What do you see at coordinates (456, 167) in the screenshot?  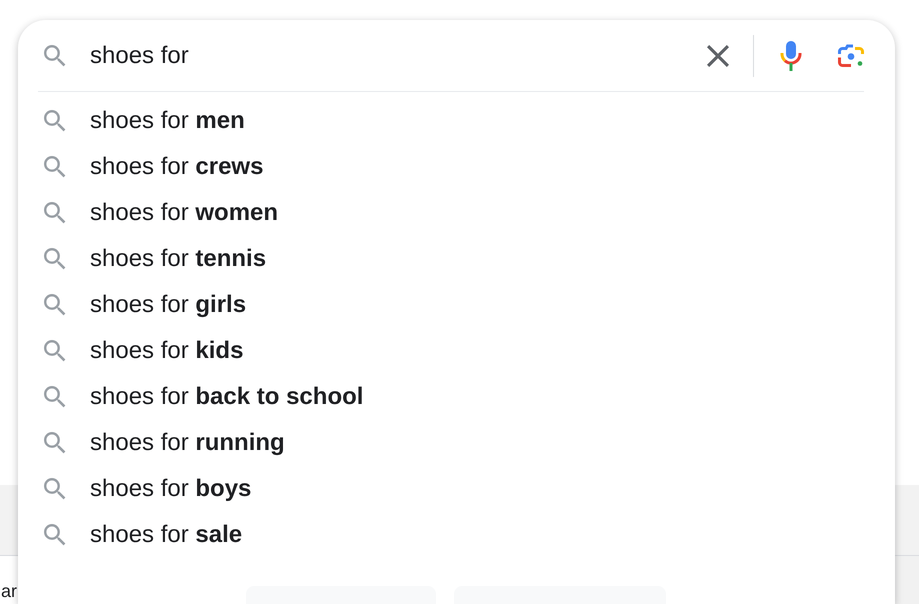 I see `suggestion-item: shoes for crews` at bounding box center [456, 167].